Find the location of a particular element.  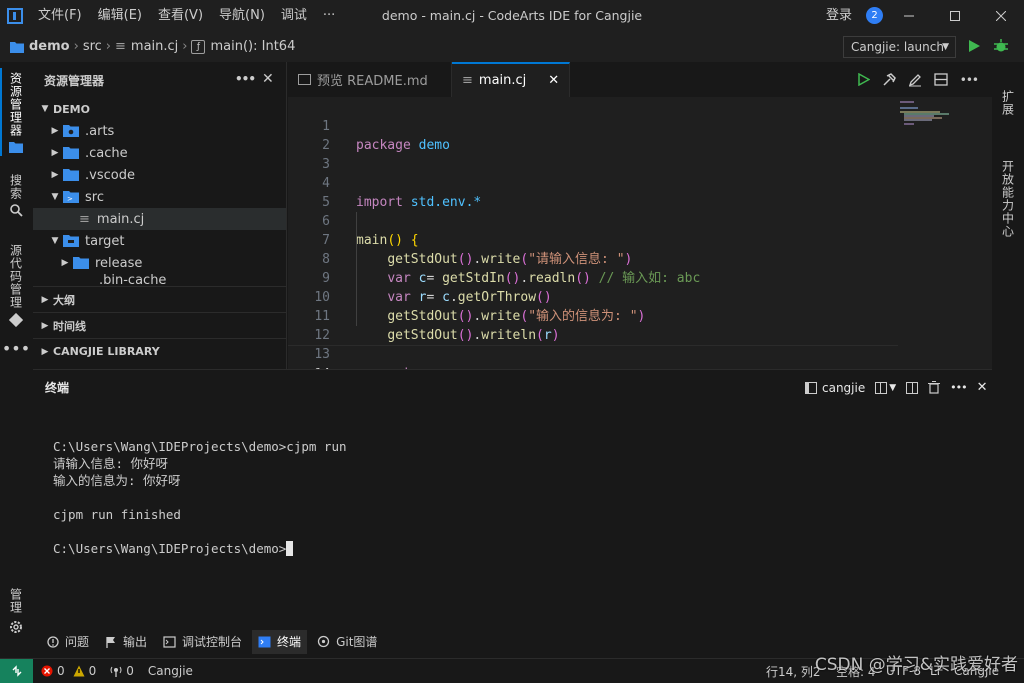

breadcrumb-folder: src is located at coordinates (92, 46).